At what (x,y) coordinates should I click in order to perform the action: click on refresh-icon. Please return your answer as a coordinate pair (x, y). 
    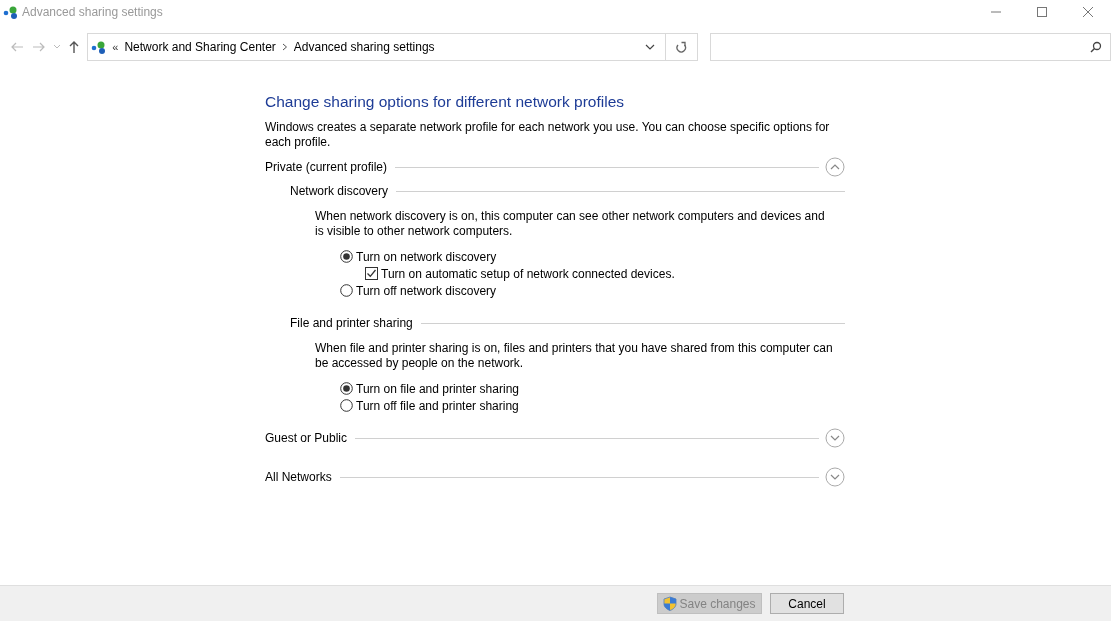
    Looking at the image, I should click on (681, 47).